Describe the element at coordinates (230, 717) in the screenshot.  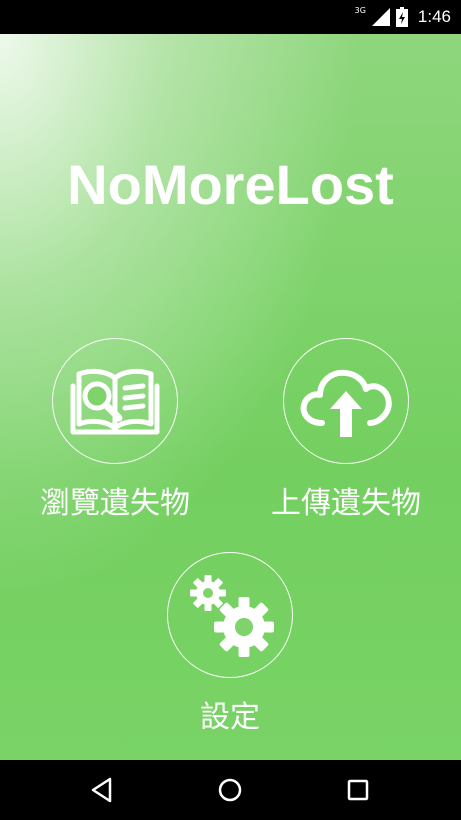
I see `settings-label: 設定` at that location.